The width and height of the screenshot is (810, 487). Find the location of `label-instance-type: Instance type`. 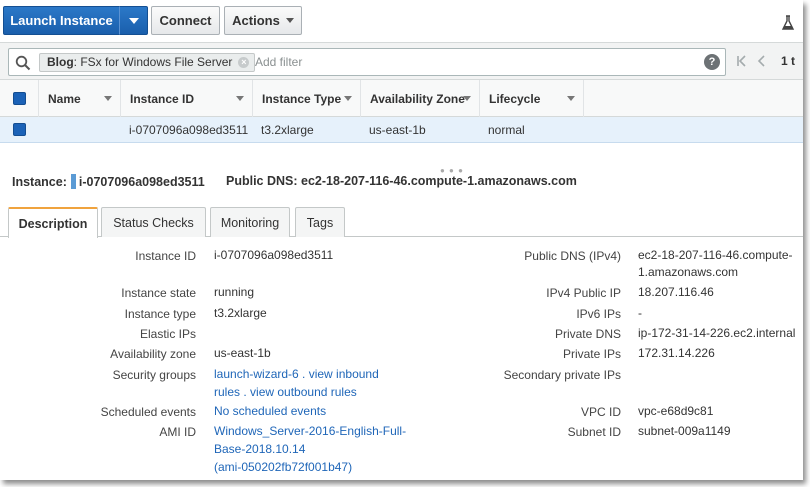

label-instance-type: Instance type is located at coordinates (160, 314).